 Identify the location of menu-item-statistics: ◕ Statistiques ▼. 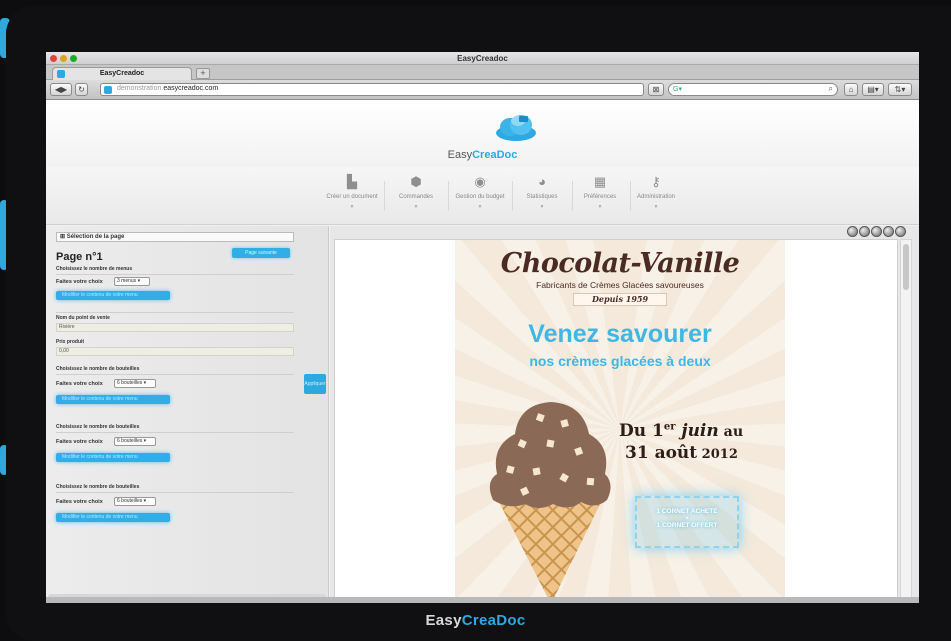
(542, 191).